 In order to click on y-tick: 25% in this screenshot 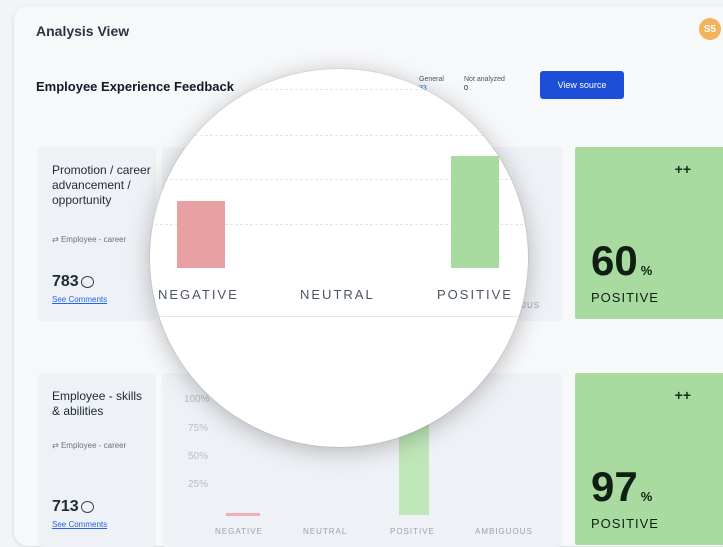, I will do `click(198, 484)`.